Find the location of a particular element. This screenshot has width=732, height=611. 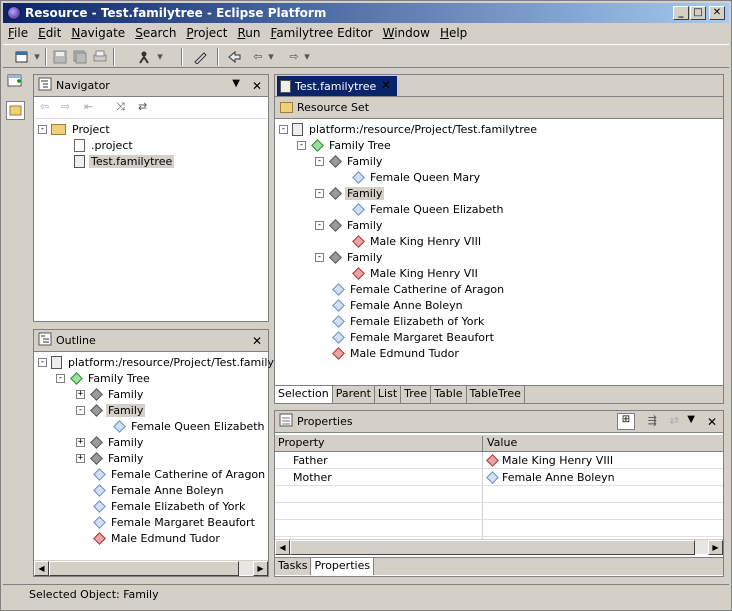

maximize-button: □ is located at coordinates (698, 13).